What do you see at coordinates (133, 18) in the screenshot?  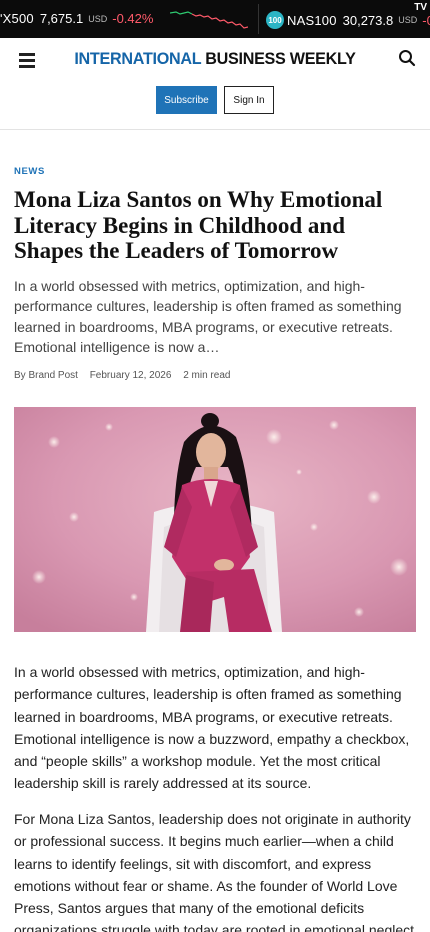 I see `ticker-change: -0.42%` at bounding box center [133, 18].